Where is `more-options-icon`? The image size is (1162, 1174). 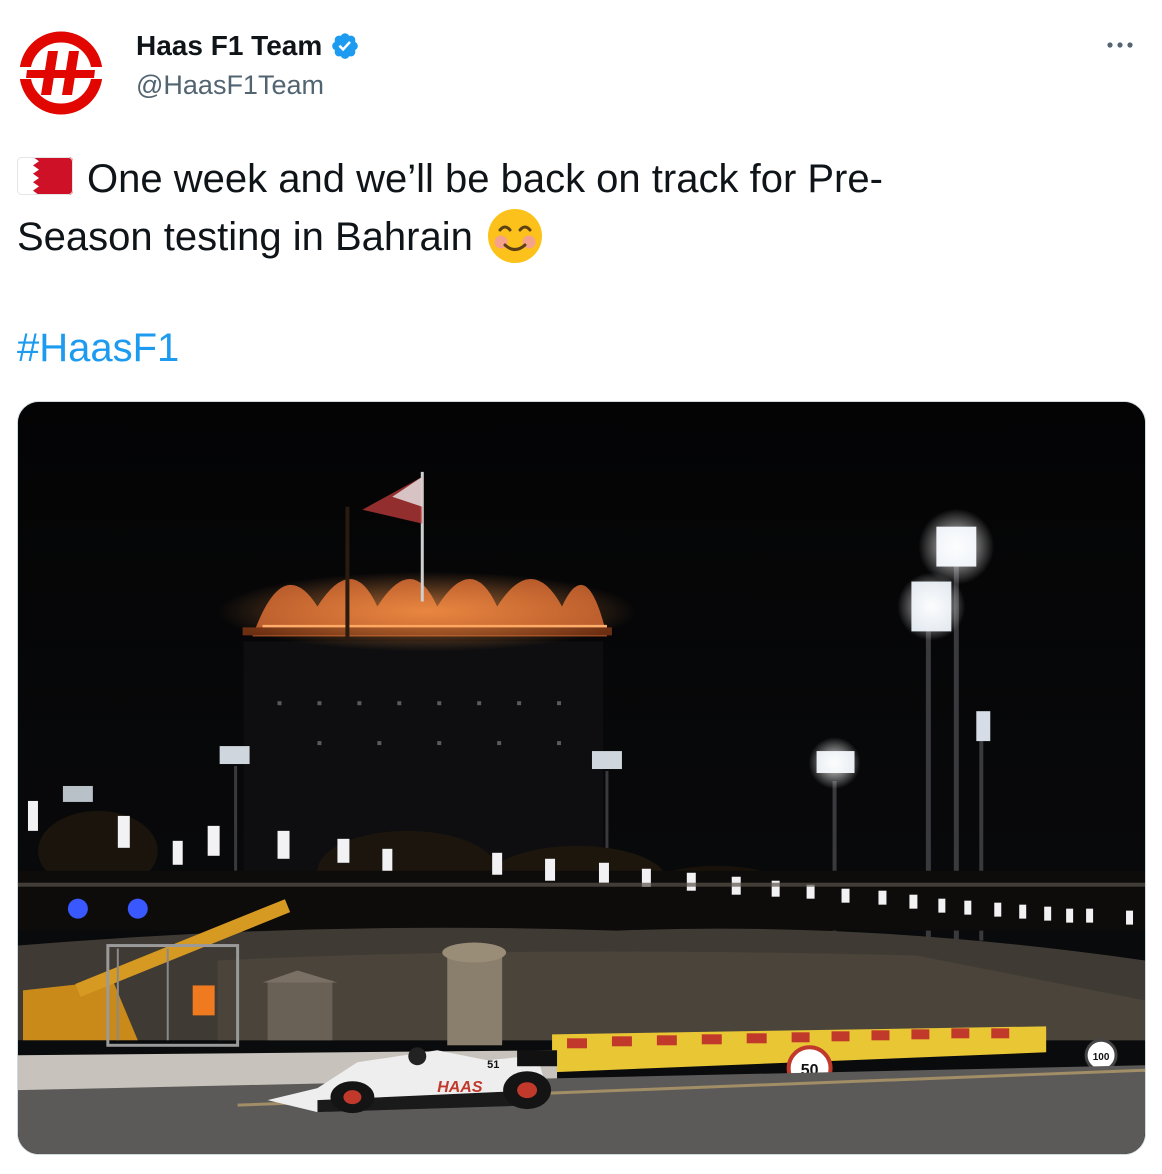 more-options-icon is located at coordinates (1120, 45).